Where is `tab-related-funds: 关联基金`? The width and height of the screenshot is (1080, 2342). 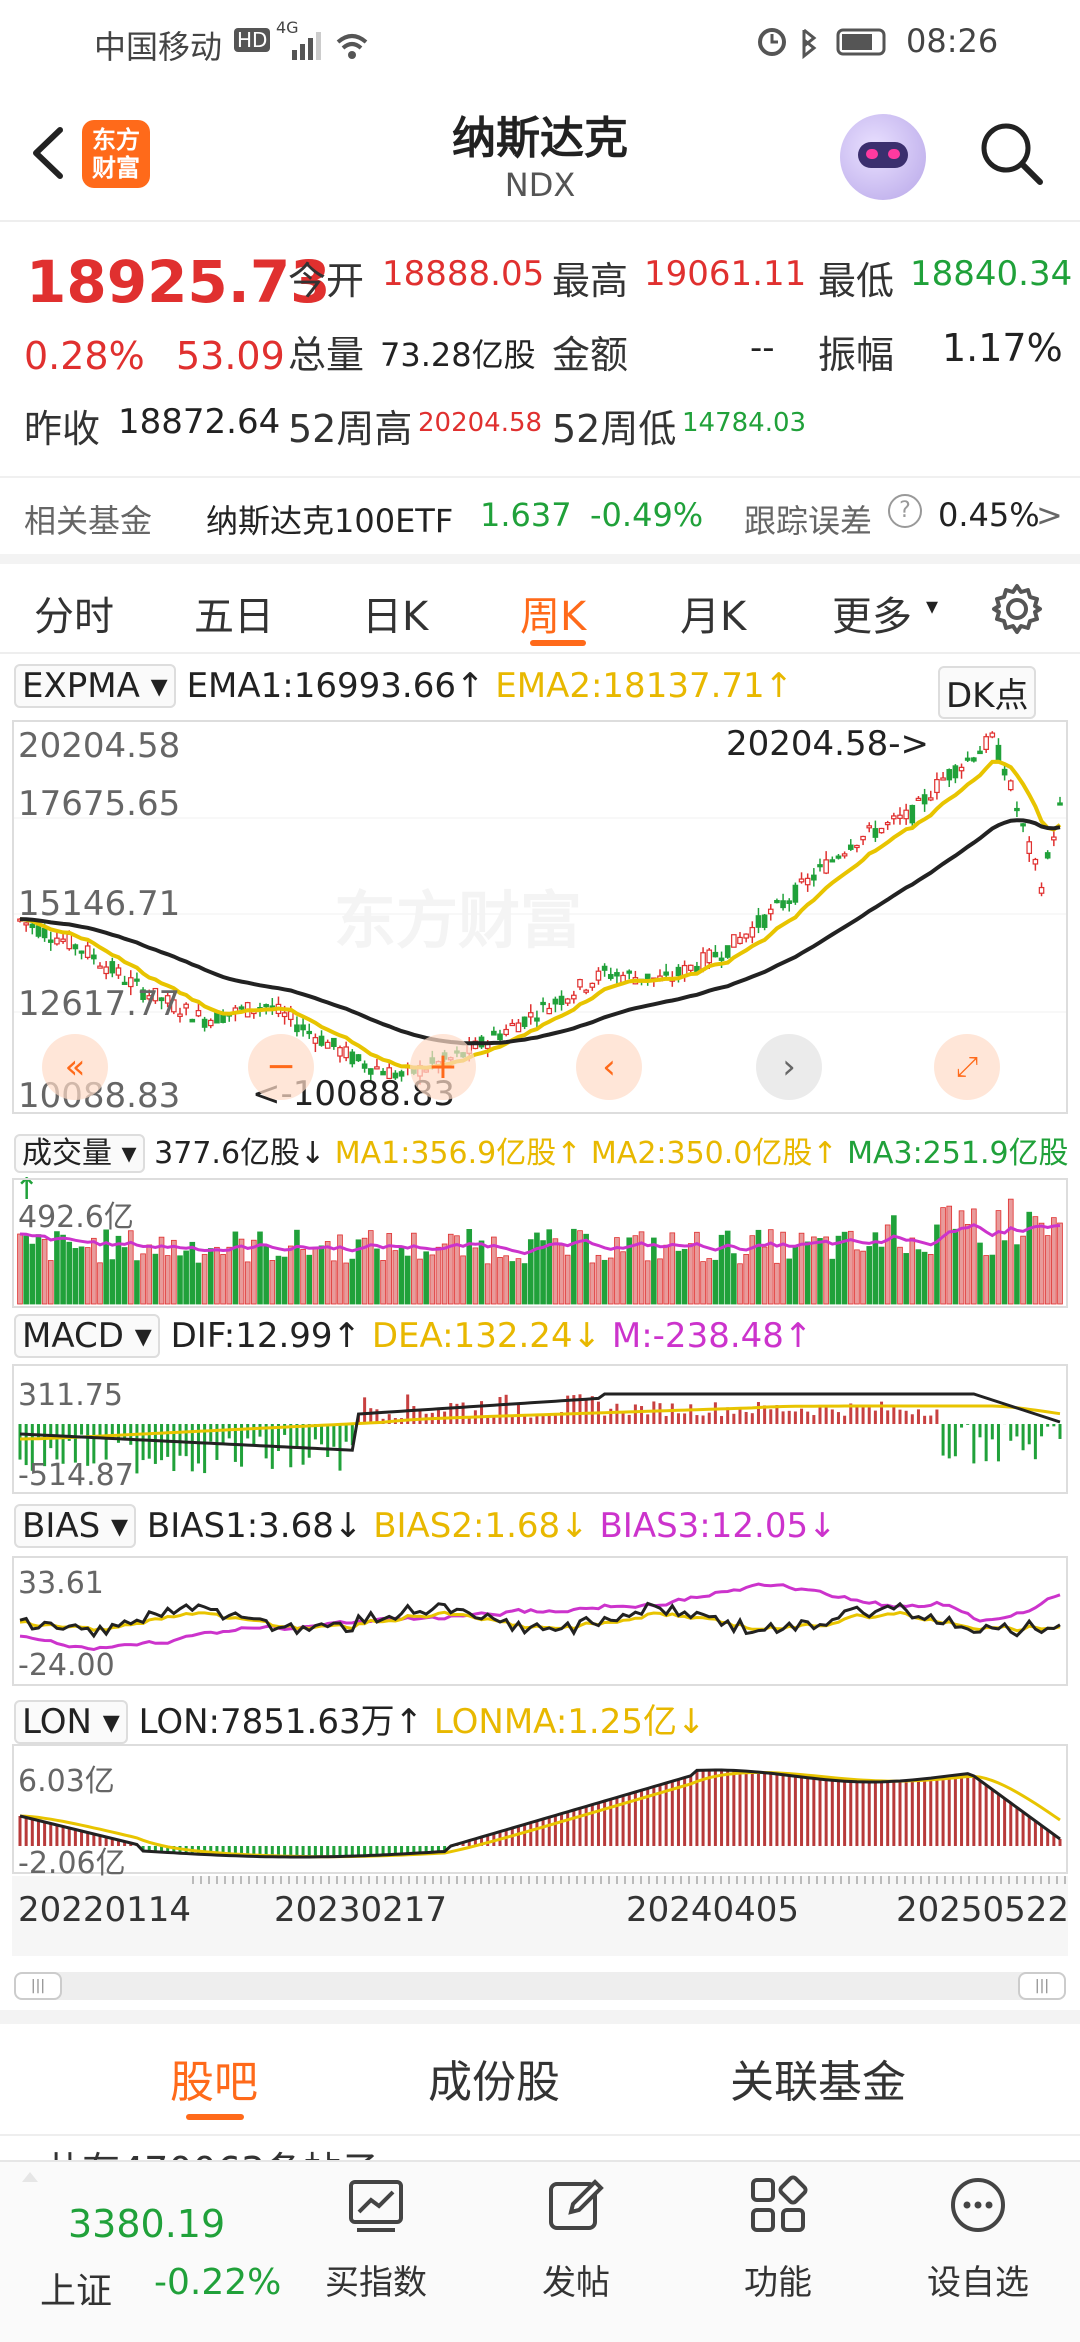 tab-related-funds: 关联基金 is located at coordinates (818, 2078).